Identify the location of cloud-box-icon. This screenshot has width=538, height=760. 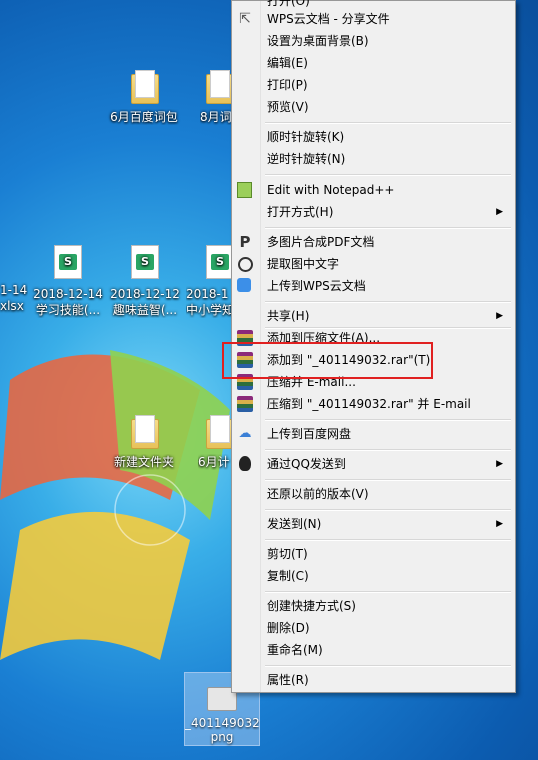
(244, 285).